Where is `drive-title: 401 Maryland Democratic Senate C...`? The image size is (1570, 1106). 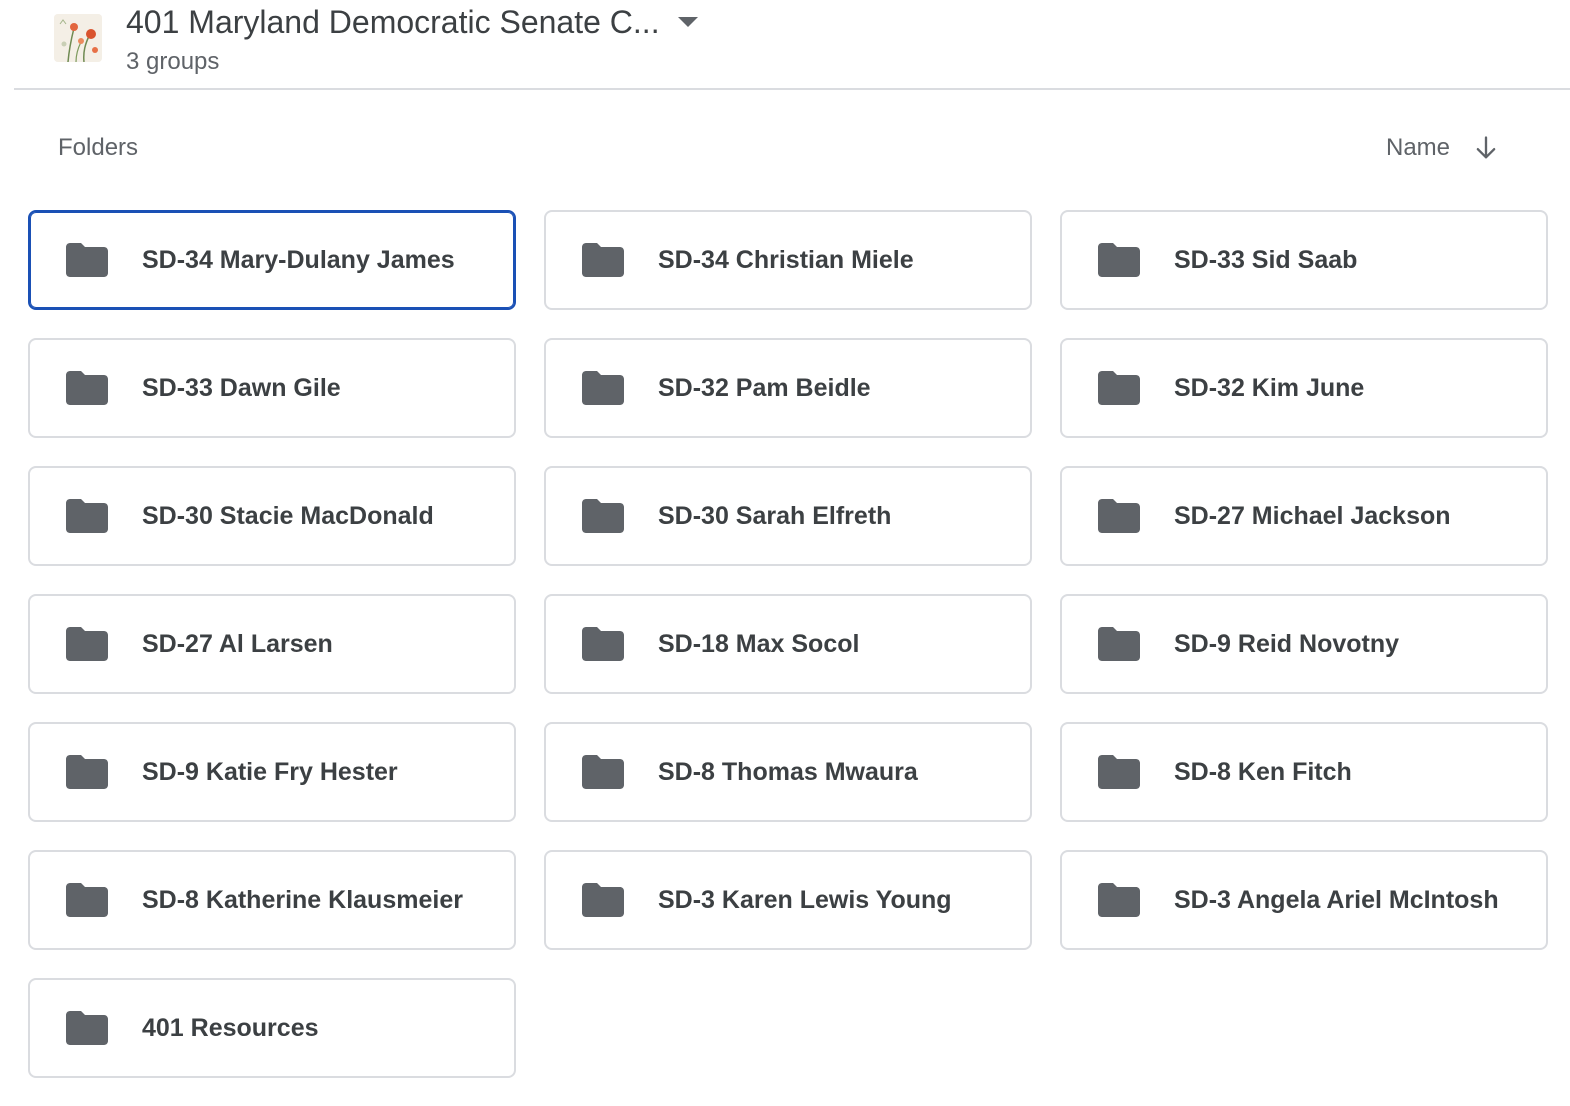 drive-title: 401 Maryland Democratic Senate C... is located at coordinates (393, 22).